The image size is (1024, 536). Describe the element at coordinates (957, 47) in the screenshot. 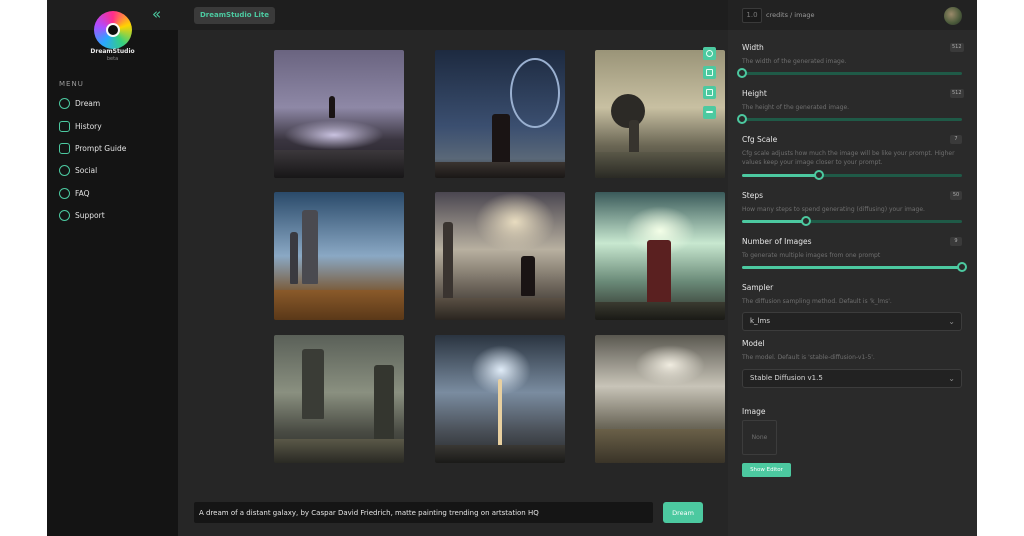

I see `width-value: 512` at that location.